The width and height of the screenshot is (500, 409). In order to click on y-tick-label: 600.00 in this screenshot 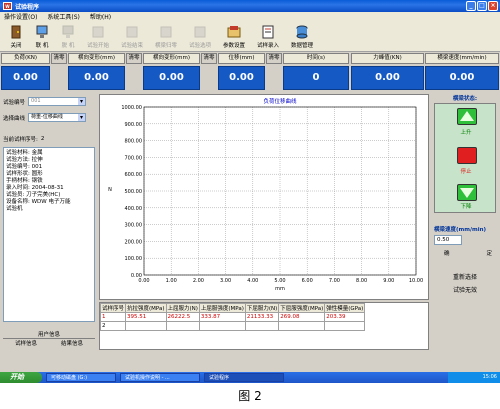, I will do `click(134, 175)`.